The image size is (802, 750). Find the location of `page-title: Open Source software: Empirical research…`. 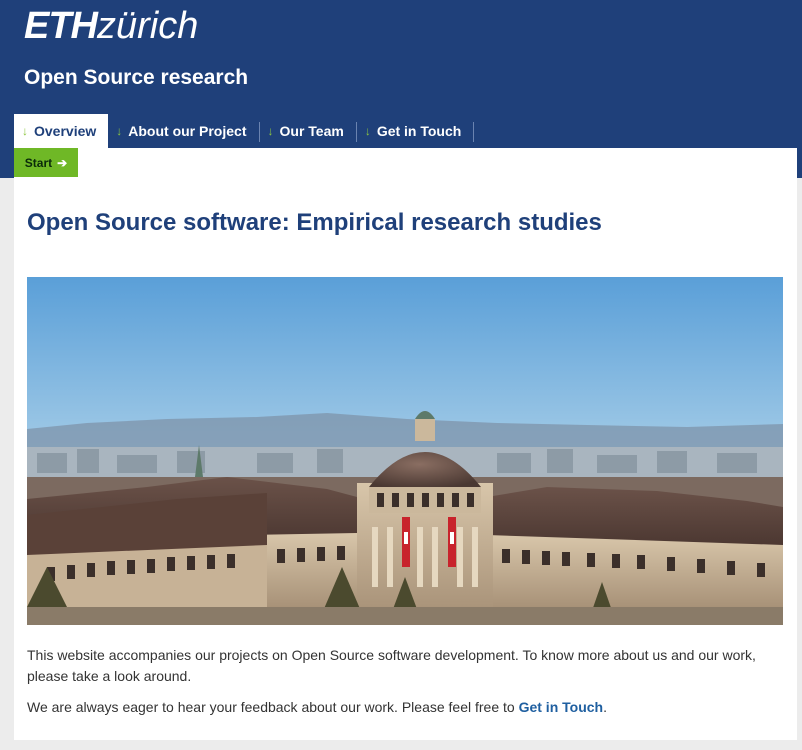

page-title: Open Source software: Empirical research… is located at coordinates (314, 222).